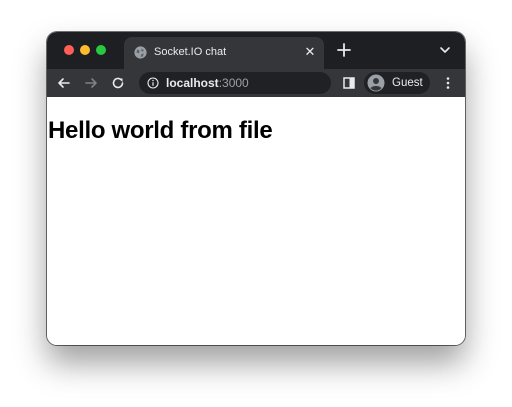  I want to click on side-panel-icon, so click(349, 83).